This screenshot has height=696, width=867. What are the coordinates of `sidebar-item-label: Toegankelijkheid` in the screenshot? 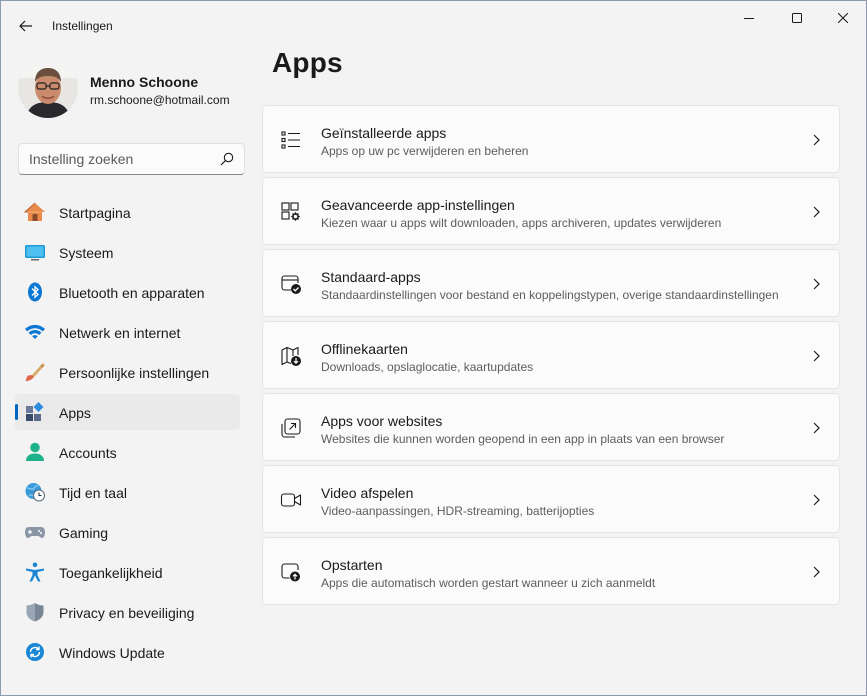 It's located at (111, 573).